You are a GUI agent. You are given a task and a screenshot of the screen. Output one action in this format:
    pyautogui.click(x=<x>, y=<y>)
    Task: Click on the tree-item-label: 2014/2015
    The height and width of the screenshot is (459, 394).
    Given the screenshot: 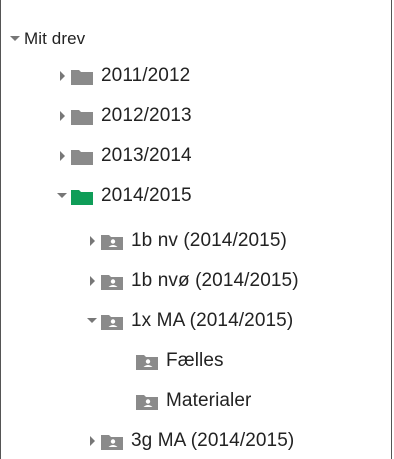 What is the action you would take?
    pyautogui.click(x=146, y=195)
    